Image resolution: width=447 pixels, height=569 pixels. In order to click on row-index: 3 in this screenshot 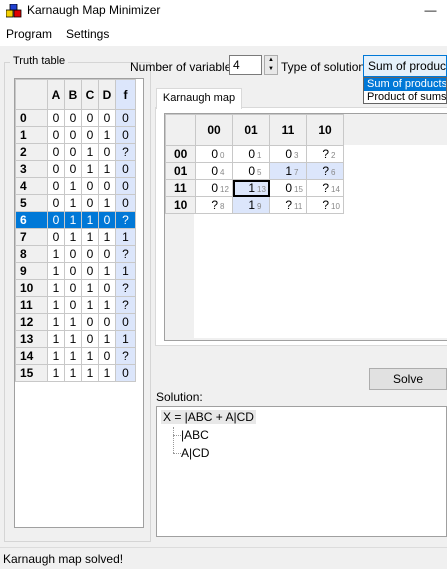, I will do `click(31, 169)`.